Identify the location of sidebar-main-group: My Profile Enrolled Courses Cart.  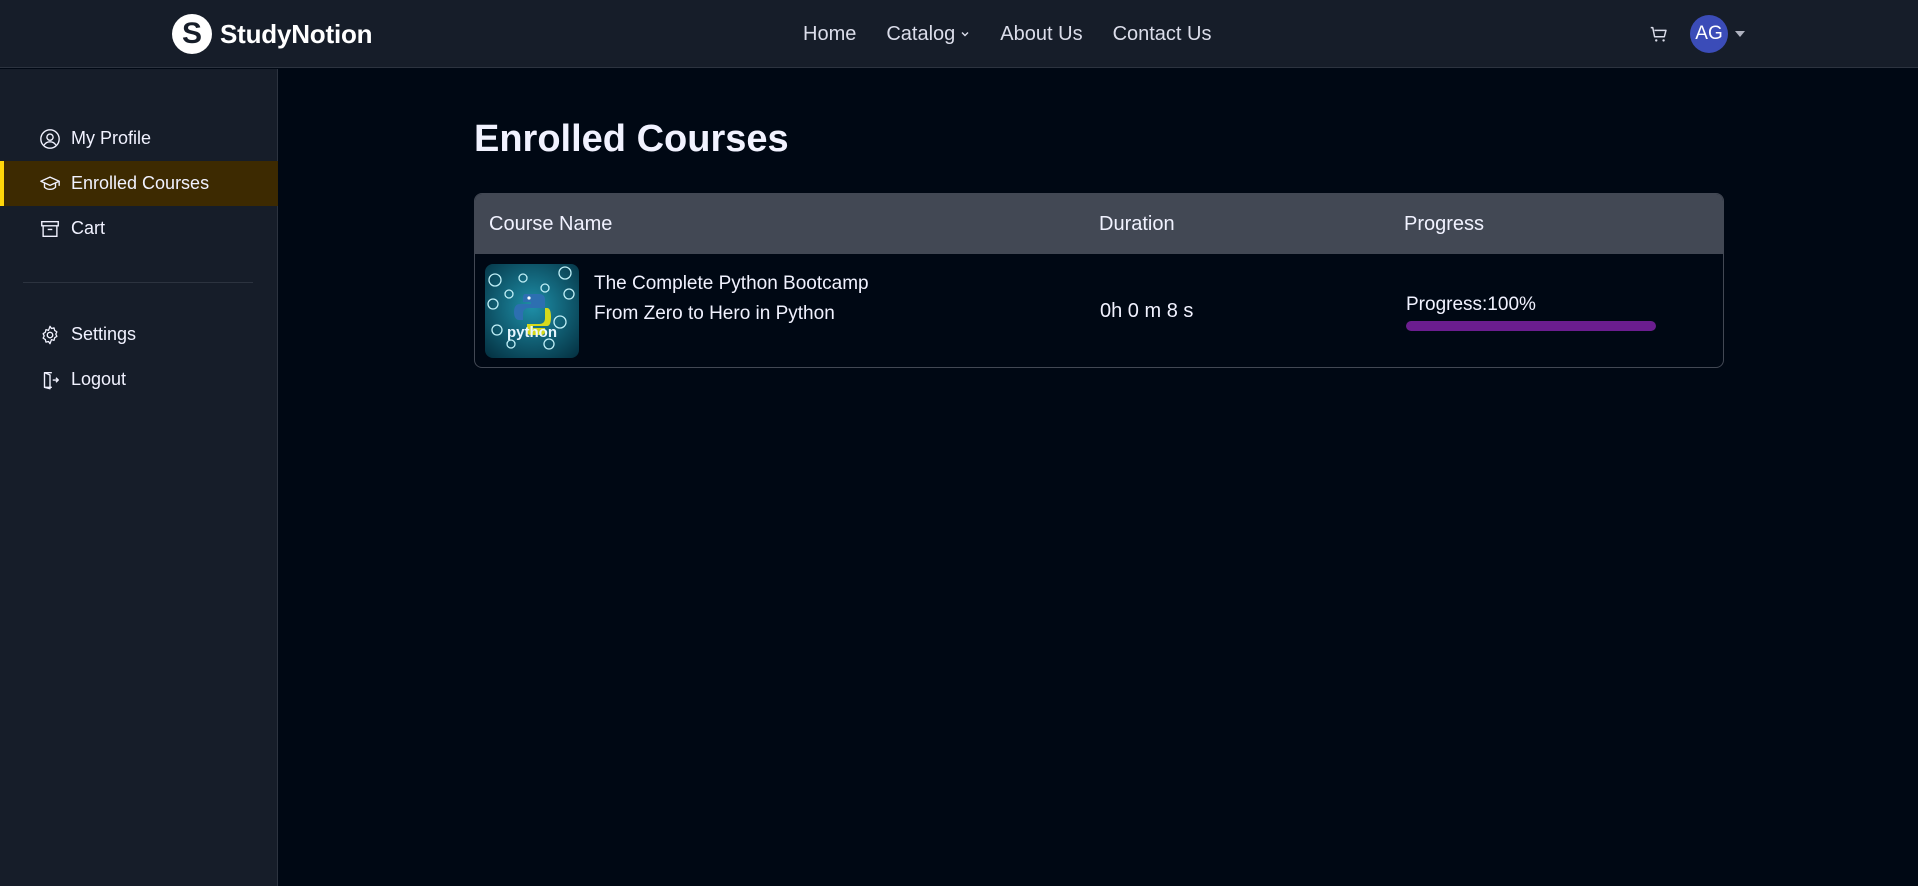
(139, 183).